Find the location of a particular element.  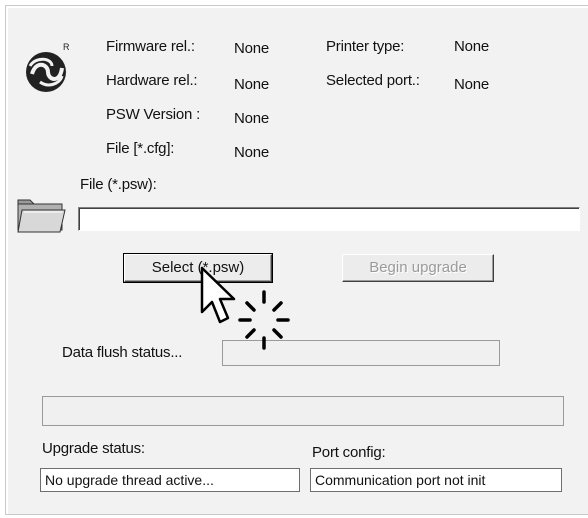

pointer-cursor-icon is located at coordinates (245, 308).